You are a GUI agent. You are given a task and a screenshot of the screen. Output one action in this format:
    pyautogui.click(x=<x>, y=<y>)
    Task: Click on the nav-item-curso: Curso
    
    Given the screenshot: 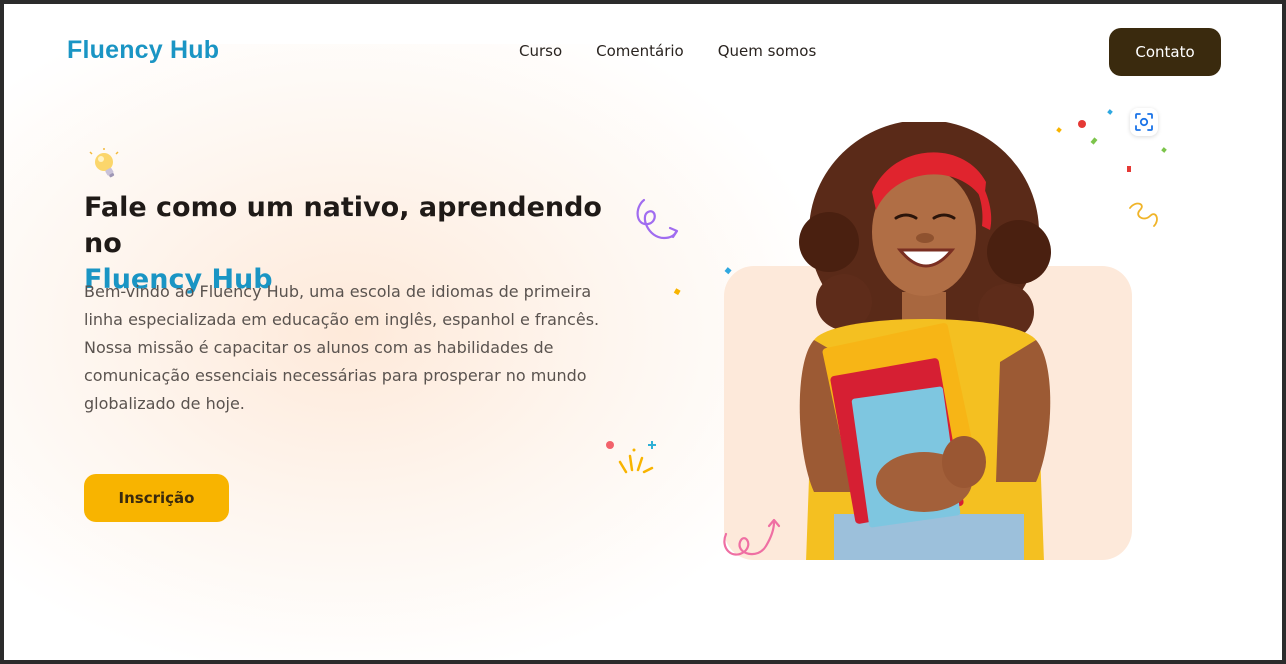 What is the action you would take?
    pyautogui.click(x=540, y=51)
    